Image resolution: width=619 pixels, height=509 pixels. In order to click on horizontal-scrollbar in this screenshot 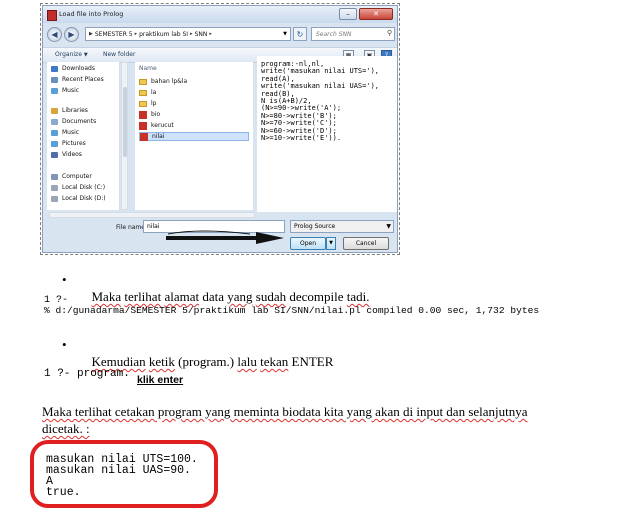, I will do `click(152, 215)`.